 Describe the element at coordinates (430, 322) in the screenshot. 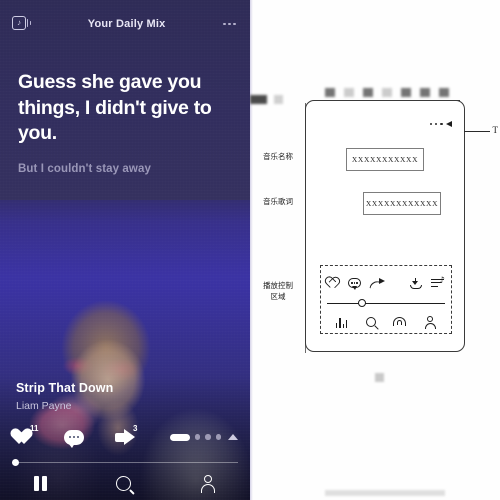

I see `wire-profile-icon` at that location.